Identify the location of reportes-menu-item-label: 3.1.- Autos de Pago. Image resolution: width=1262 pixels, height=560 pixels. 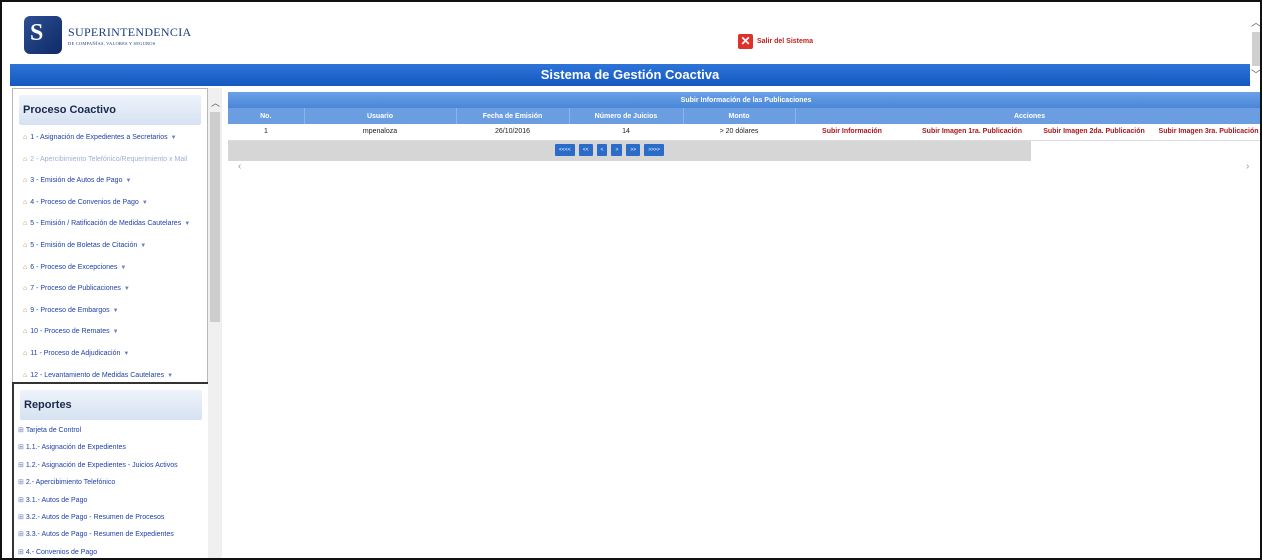
(56, 500).